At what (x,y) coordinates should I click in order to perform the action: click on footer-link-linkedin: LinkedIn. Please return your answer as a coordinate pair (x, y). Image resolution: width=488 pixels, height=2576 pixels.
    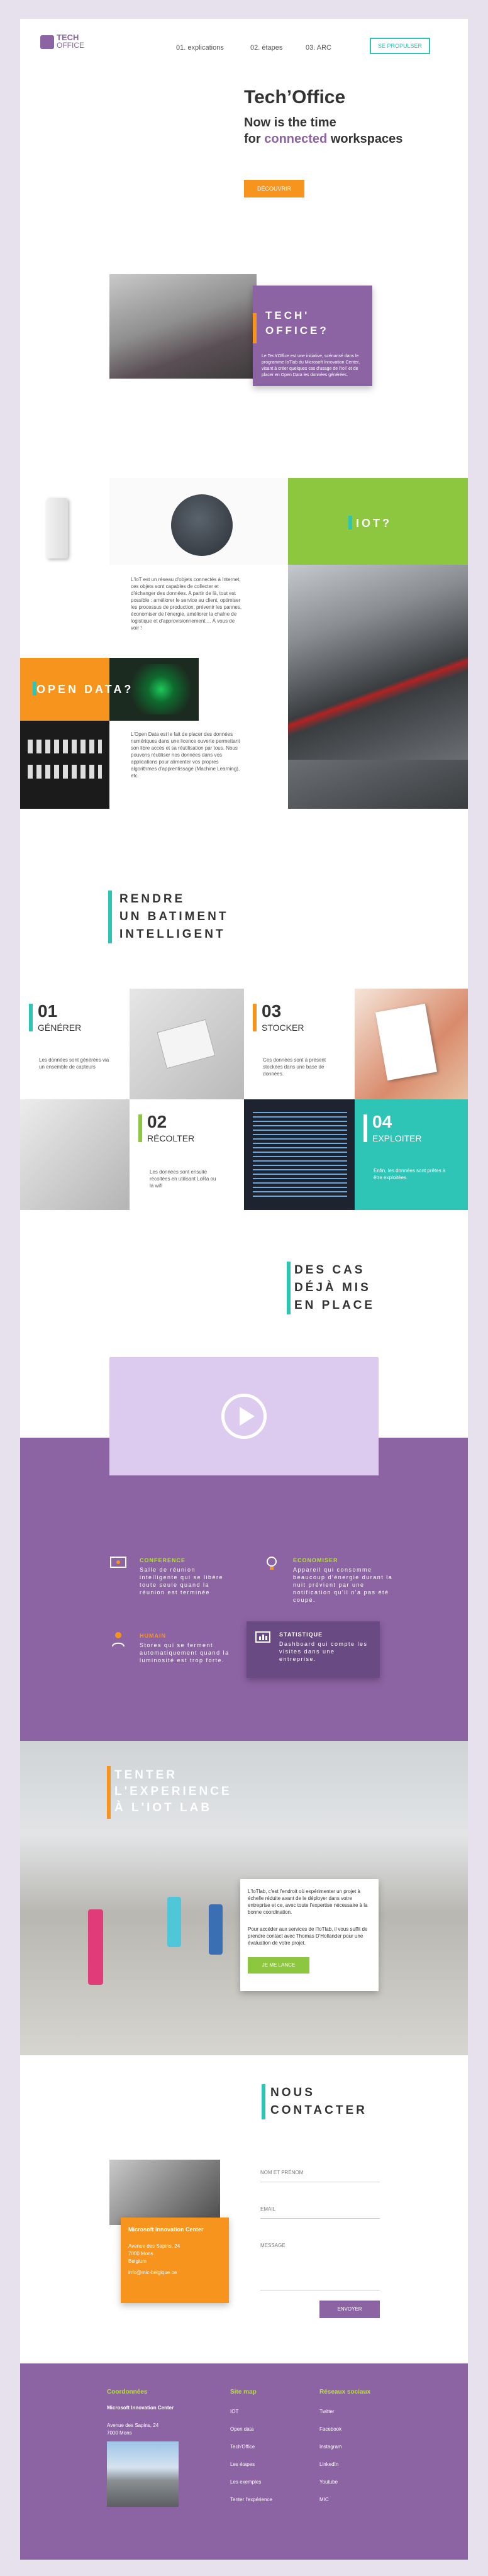
    Looking at the image, I should click on (328, 2464).